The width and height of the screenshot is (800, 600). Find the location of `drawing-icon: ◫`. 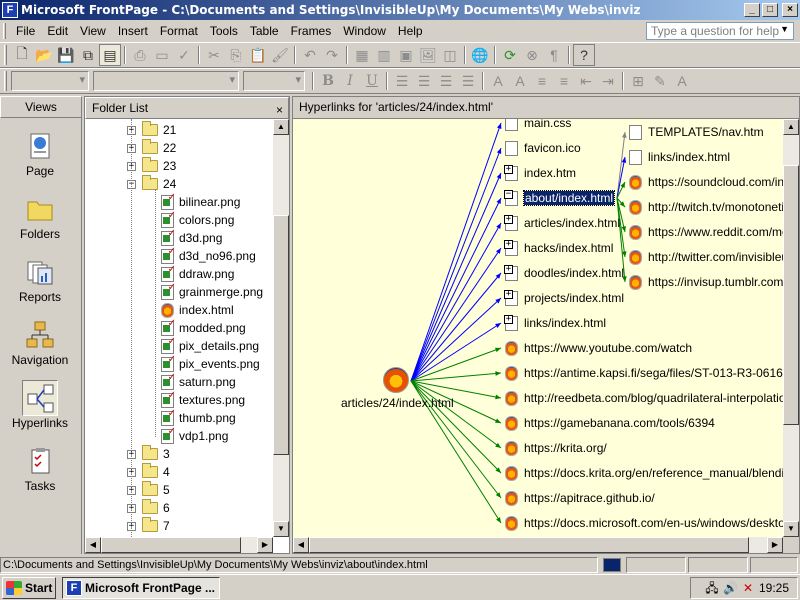

drawing-icon: ◫ is located at coordinates (450, 55).